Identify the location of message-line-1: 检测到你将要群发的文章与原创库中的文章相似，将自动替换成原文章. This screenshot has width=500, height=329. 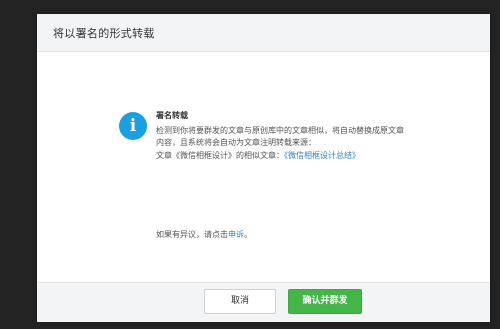
(280, 130).